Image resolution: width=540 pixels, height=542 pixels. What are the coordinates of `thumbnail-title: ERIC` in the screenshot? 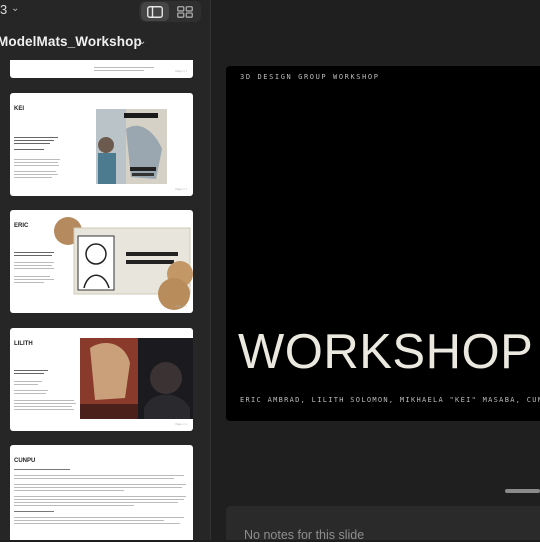 It's located at (21, 226).